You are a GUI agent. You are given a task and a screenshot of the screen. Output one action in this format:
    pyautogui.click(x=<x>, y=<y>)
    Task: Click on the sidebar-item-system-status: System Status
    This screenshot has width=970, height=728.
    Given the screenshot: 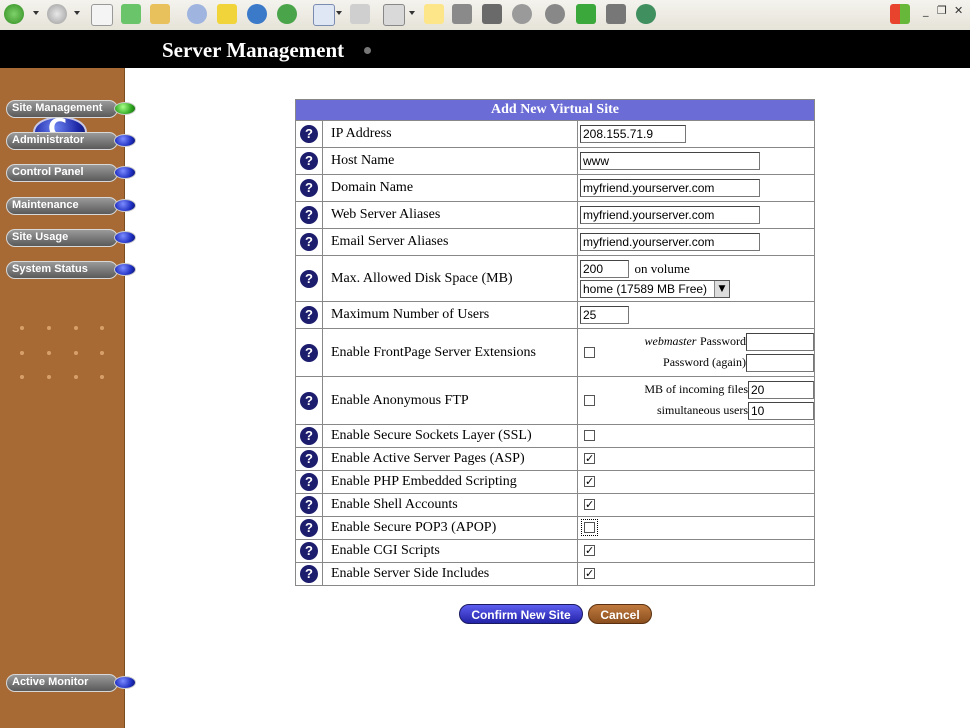 What is the action you would take?
    pyautogui.click(x=71, y=270)
    